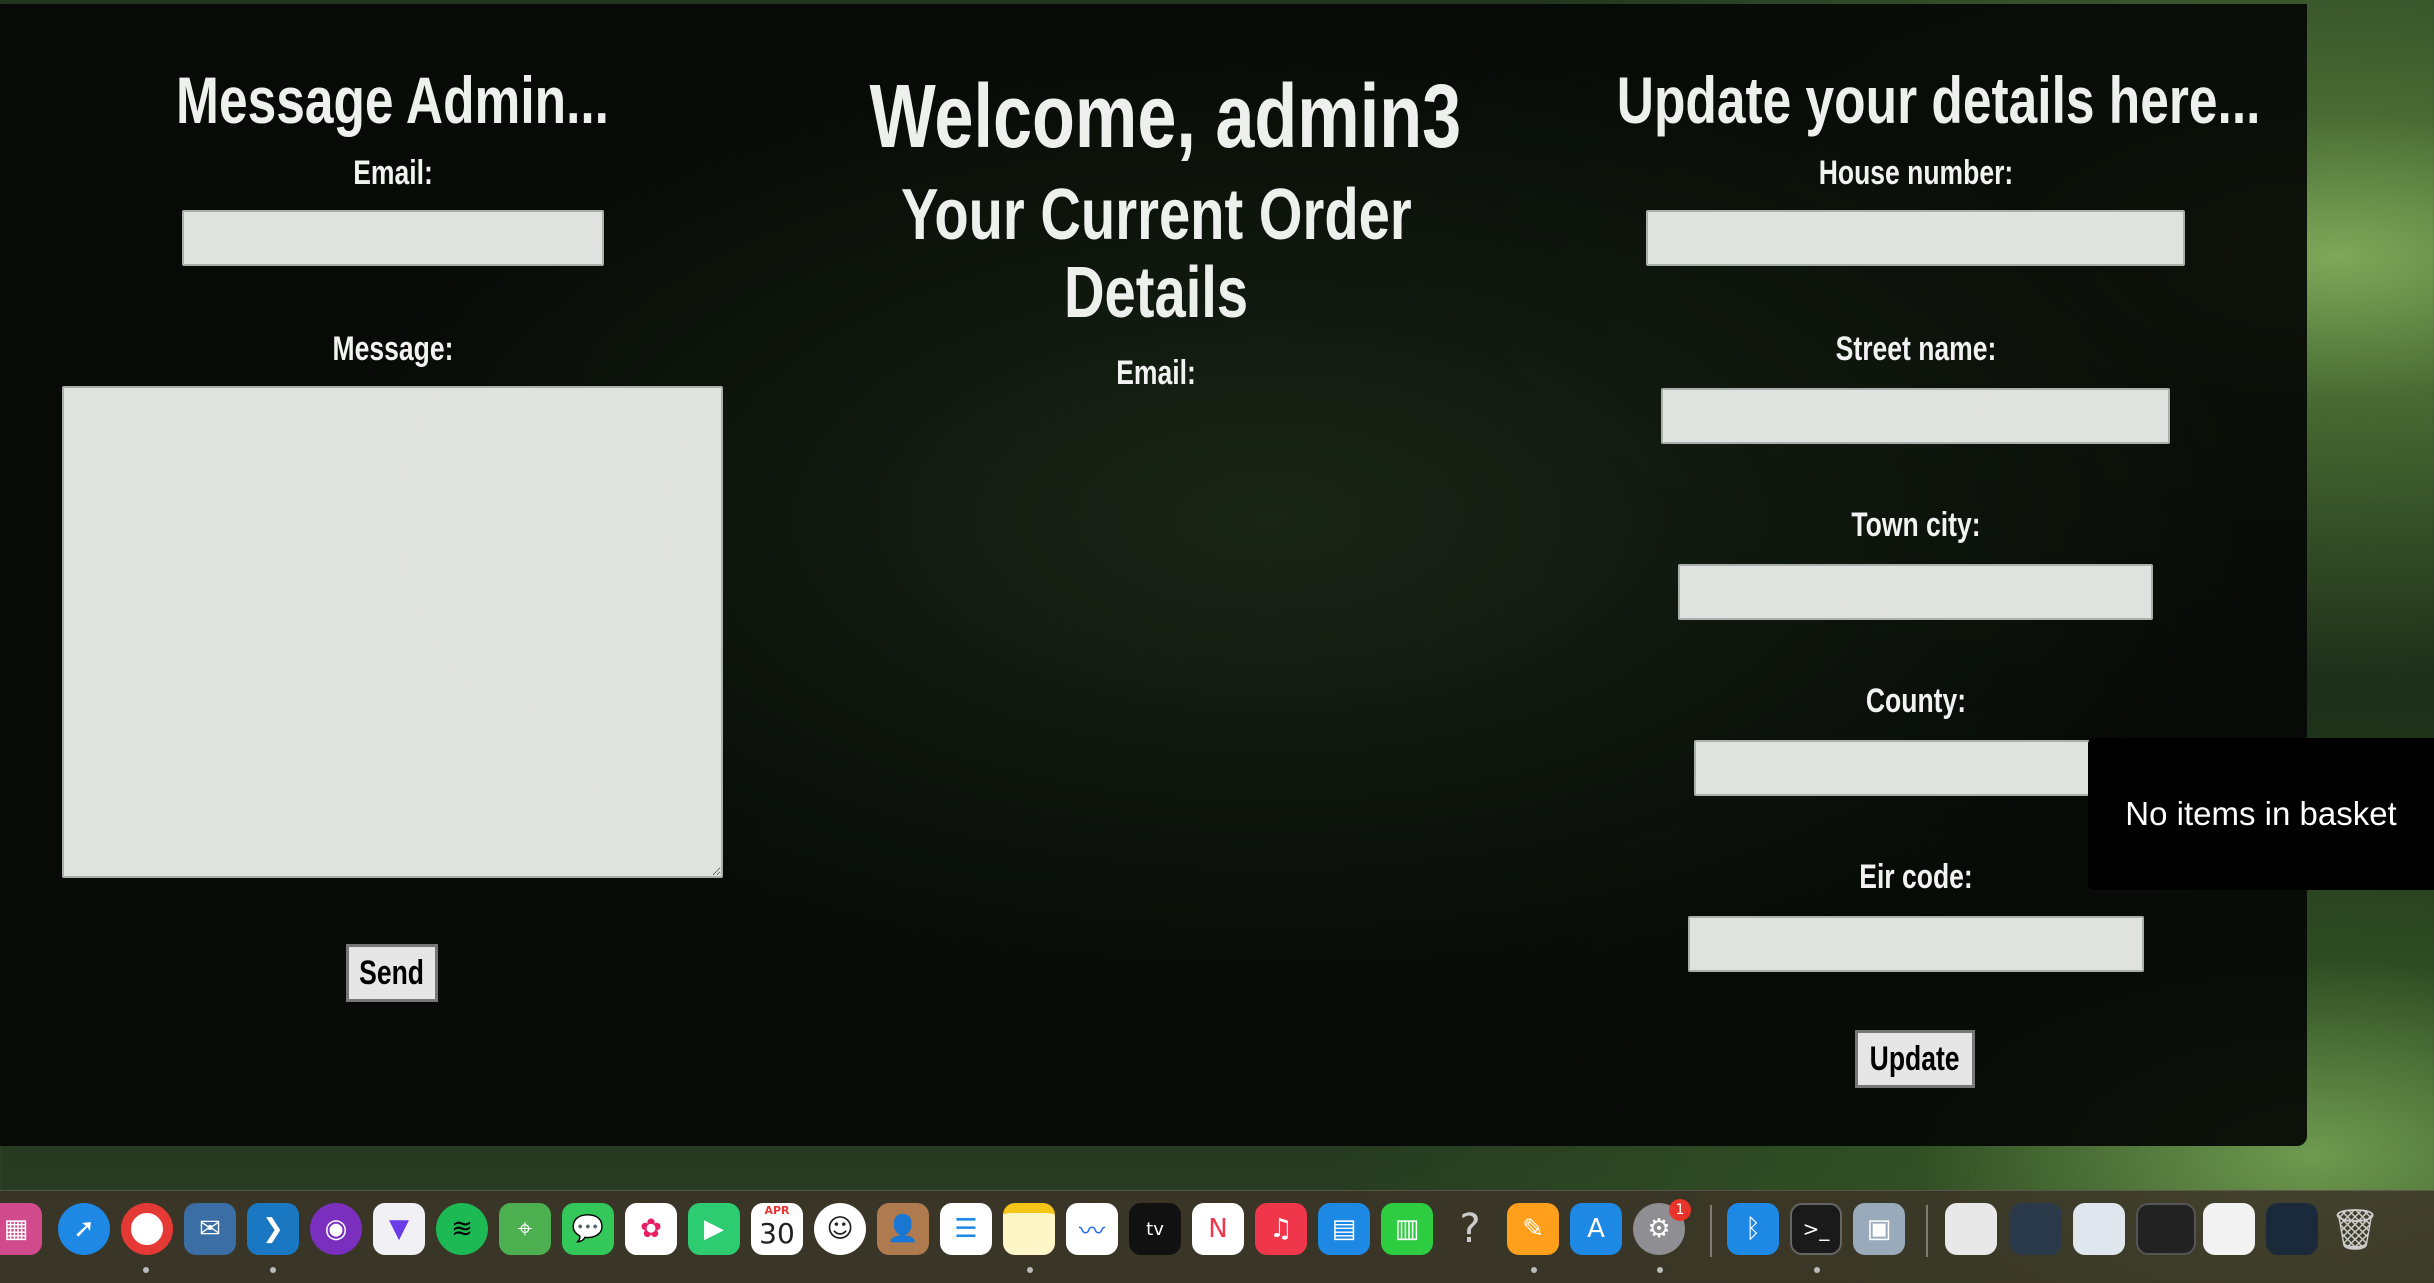  Describe the element at coordinates (21, 1229) in the screenshot. I see `launchpad-icon: ▦` at that location.